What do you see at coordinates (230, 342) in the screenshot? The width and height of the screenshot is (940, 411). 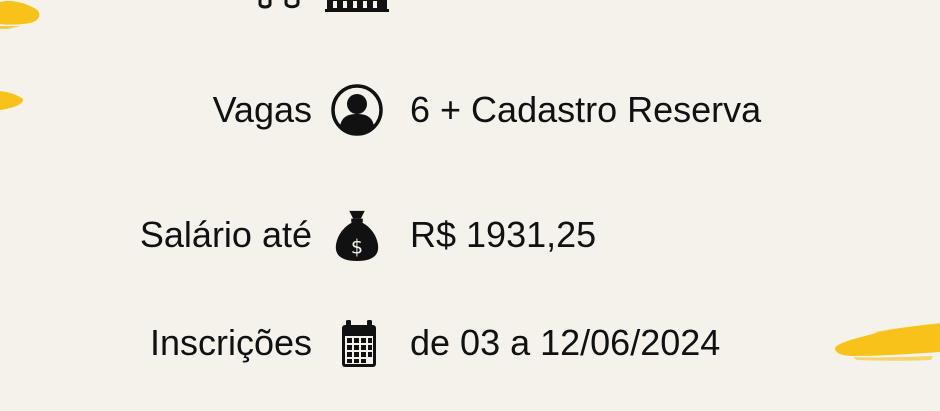 I see `info-row-label: Inscrições` at bounding box center [230, 342].